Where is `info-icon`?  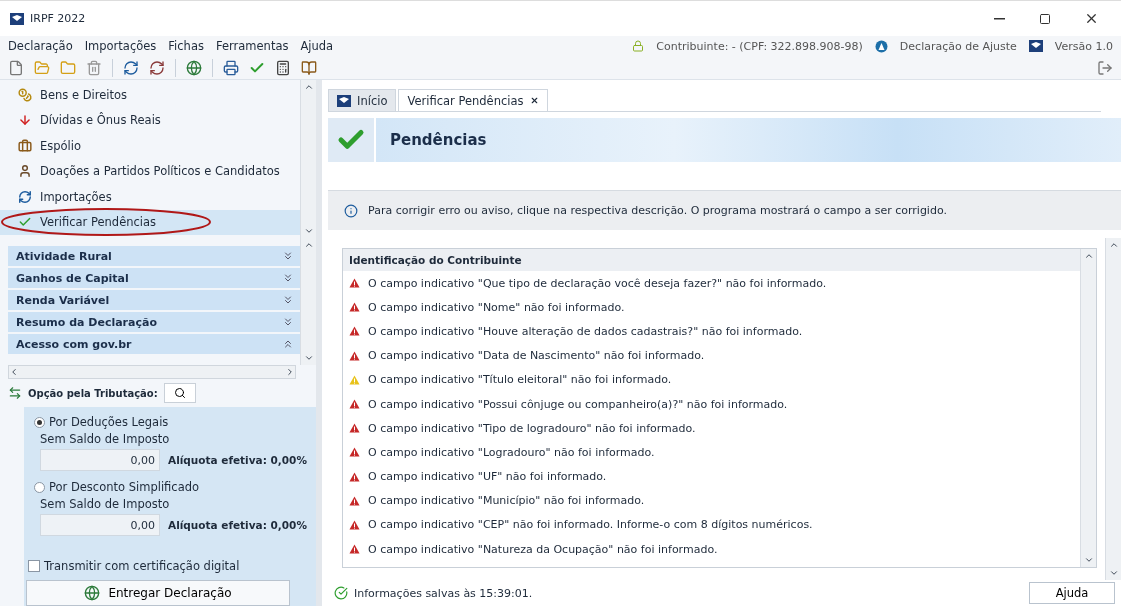
info-icon is located at coordinates (351, 210).